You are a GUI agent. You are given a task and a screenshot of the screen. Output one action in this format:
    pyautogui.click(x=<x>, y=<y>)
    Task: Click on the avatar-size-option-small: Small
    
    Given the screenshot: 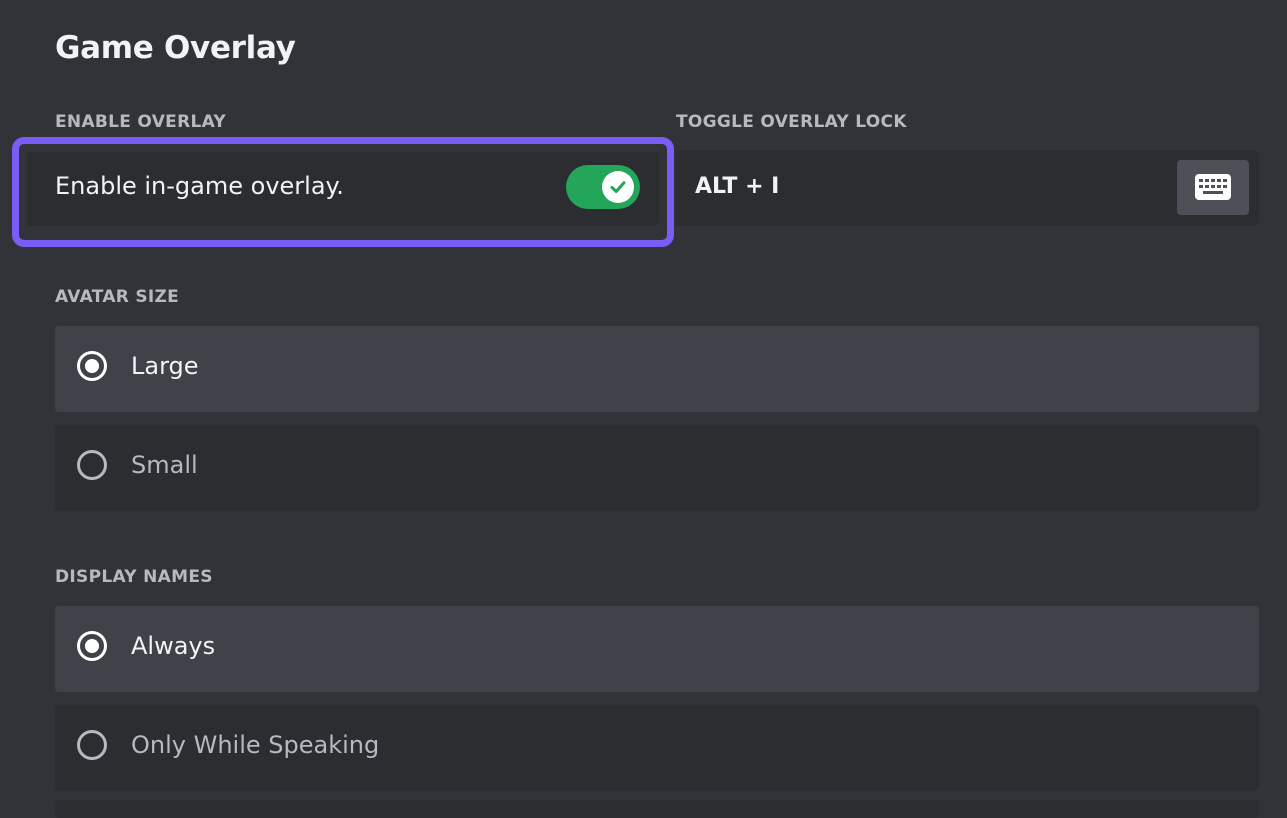 What is the action you would take?
    pyautogui.click(x=657, y=468)
    